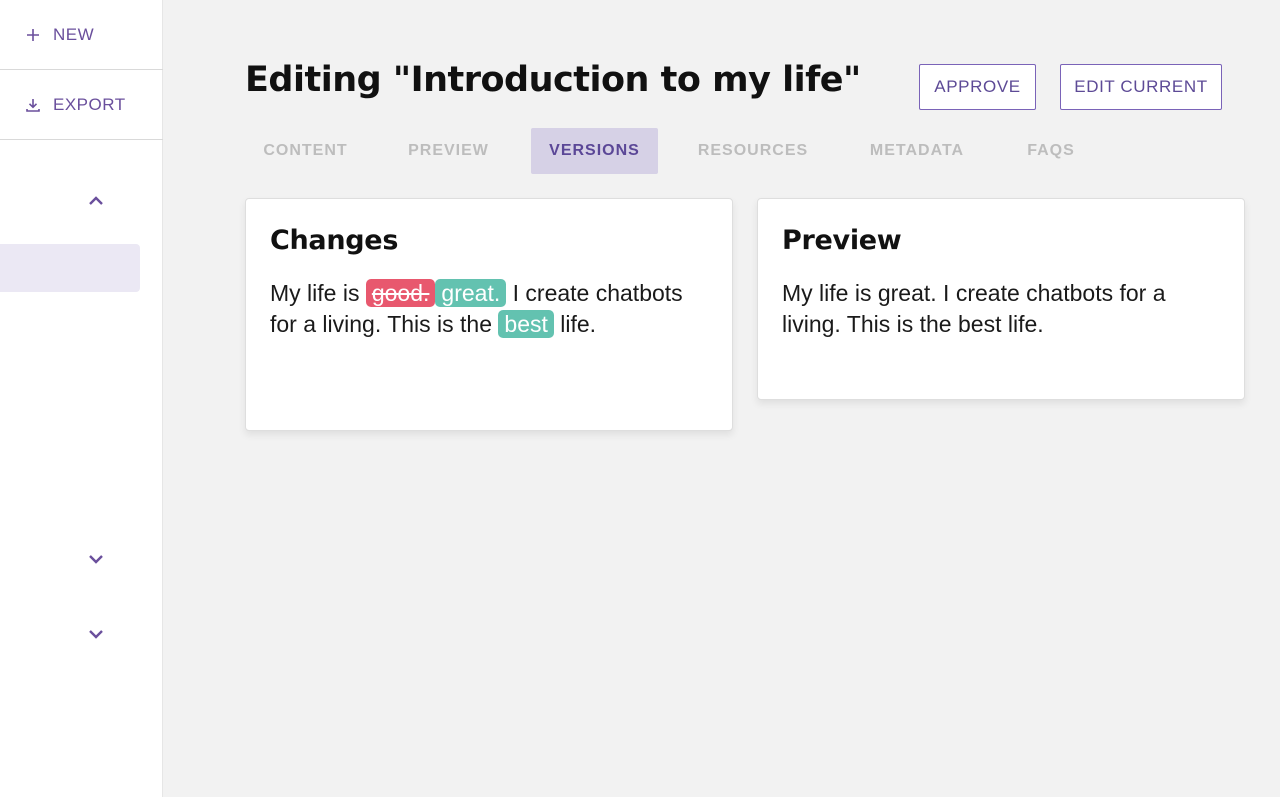 The width and height of the screenshot is (1280, 797). I want to click on chevron-up-icon, so click(96, 201).